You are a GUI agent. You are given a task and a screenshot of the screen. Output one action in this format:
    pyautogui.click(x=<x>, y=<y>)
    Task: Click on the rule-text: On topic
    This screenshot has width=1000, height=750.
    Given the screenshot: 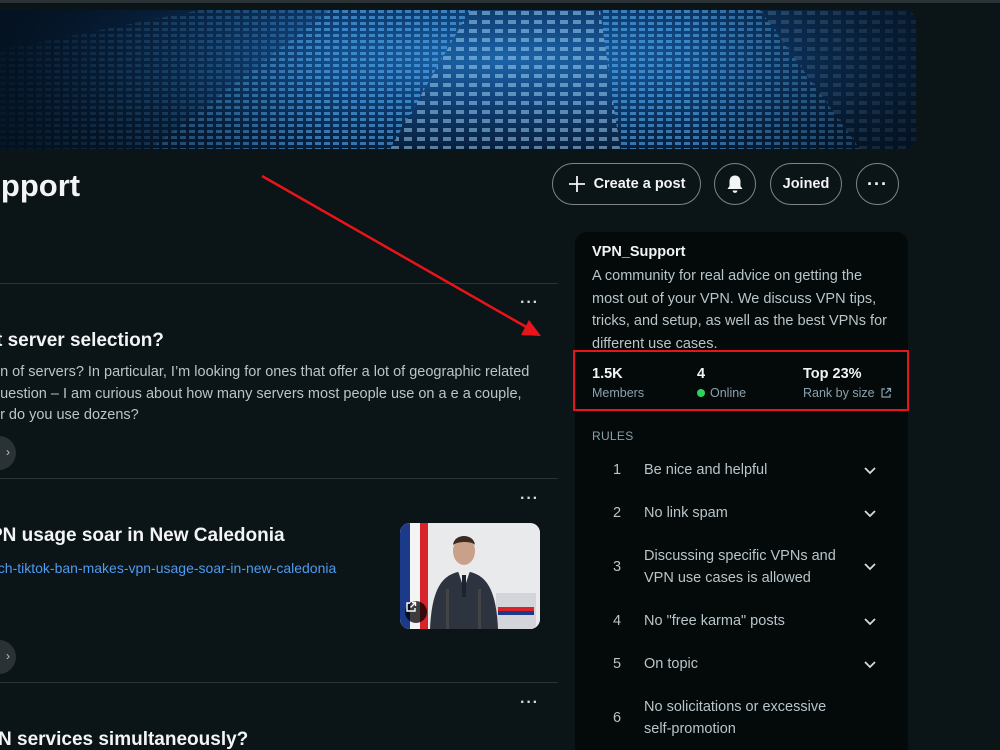 What is the action you would take?
    pyautogui.click(x=671, y=664)
    